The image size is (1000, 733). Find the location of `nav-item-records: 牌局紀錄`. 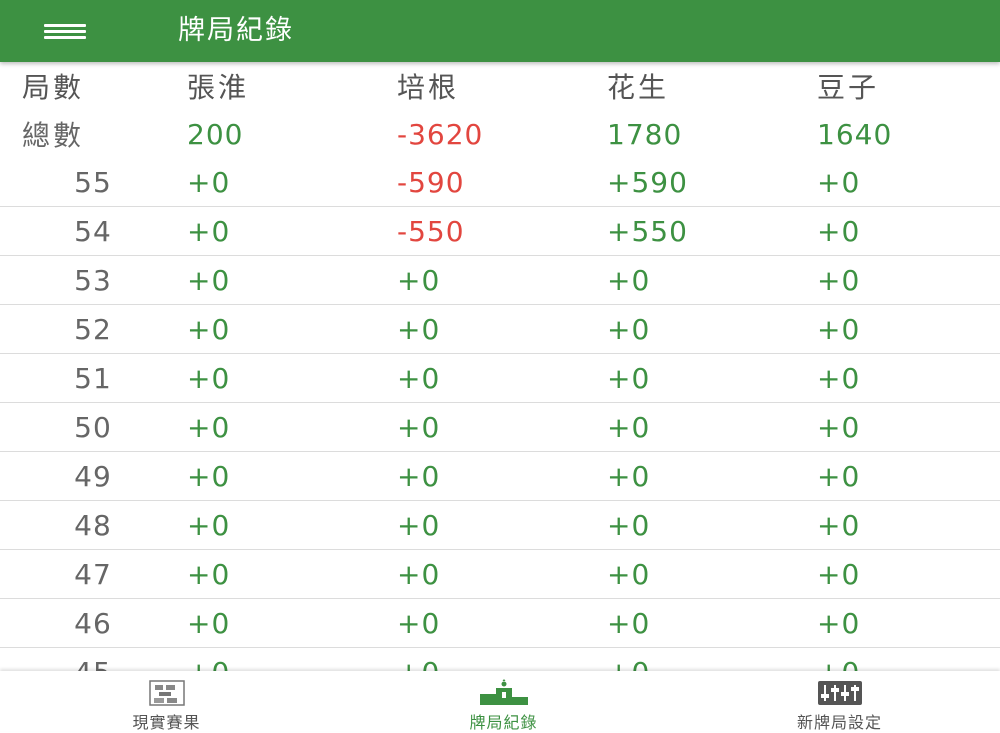

nav-item-records: 牌局紀錄 is located at coordinates (503, 701).